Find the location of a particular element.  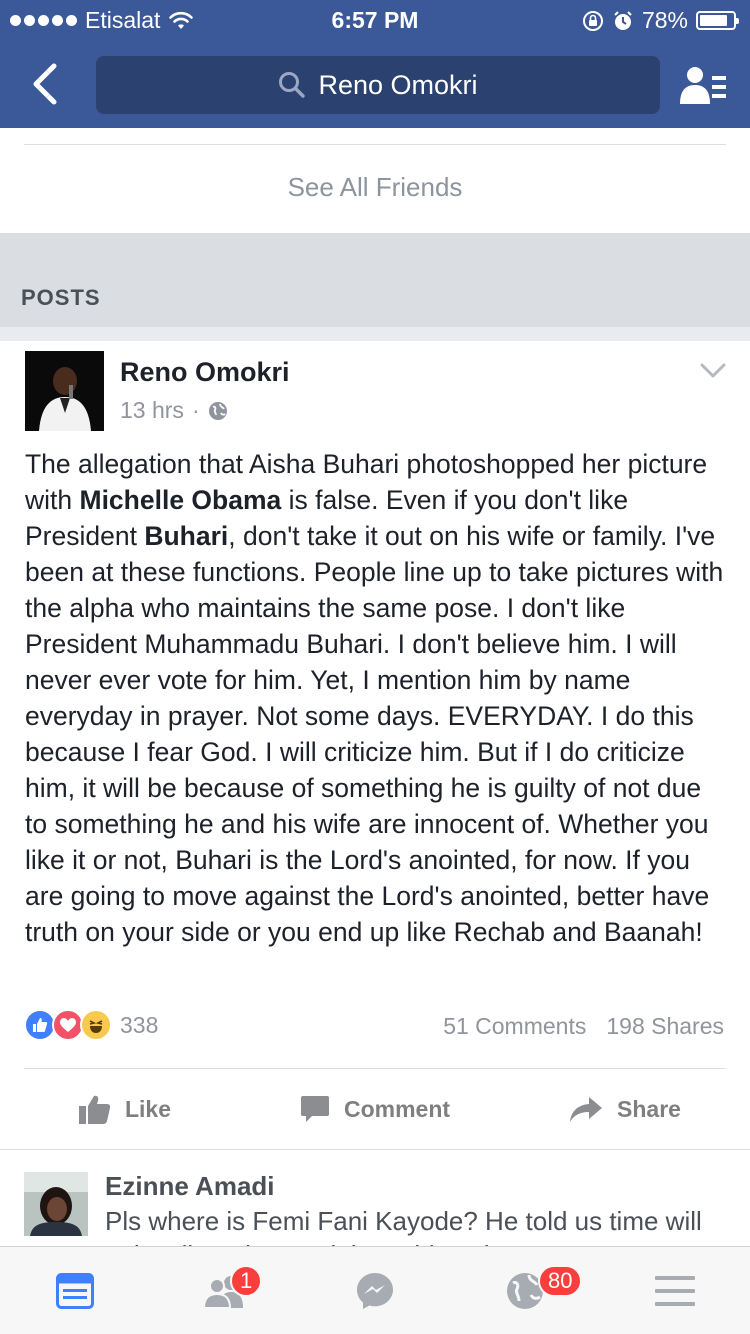

battery-icon is located at coordinates (717, 20).